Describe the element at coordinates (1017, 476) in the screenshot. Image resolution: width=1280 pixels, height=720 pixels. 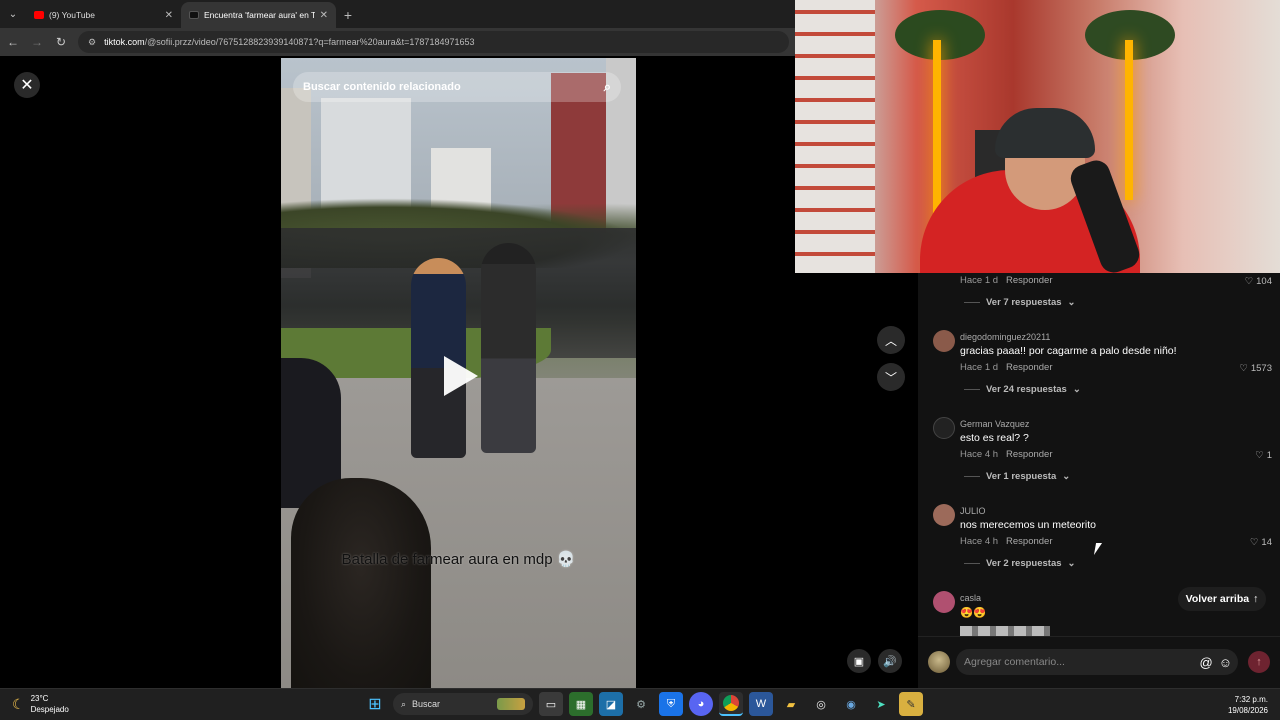
I see `view-replies-button: Ver 1 respuesta ⌄` at that location.